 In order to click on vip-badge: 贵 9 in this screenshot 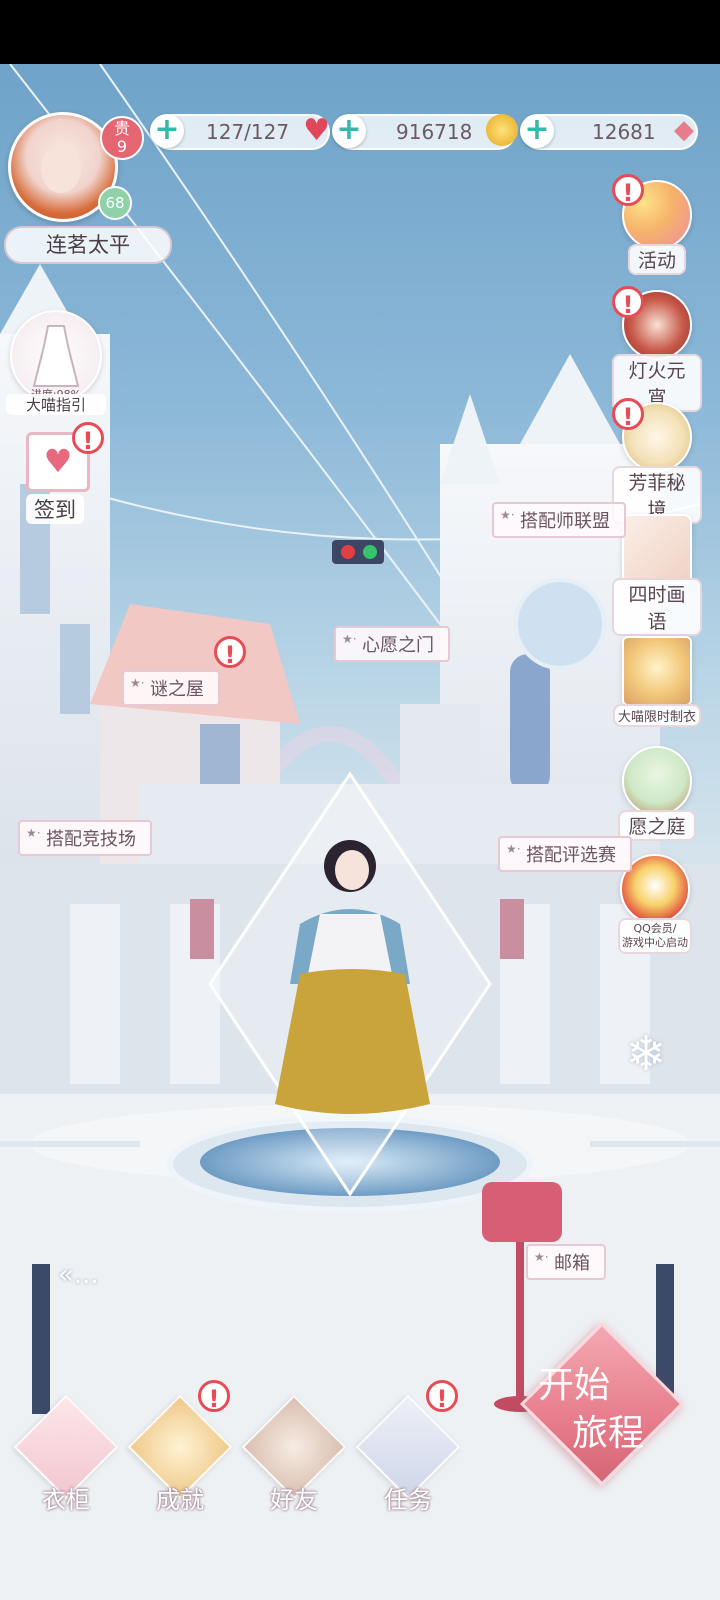, I will do `click(122, 138)`.